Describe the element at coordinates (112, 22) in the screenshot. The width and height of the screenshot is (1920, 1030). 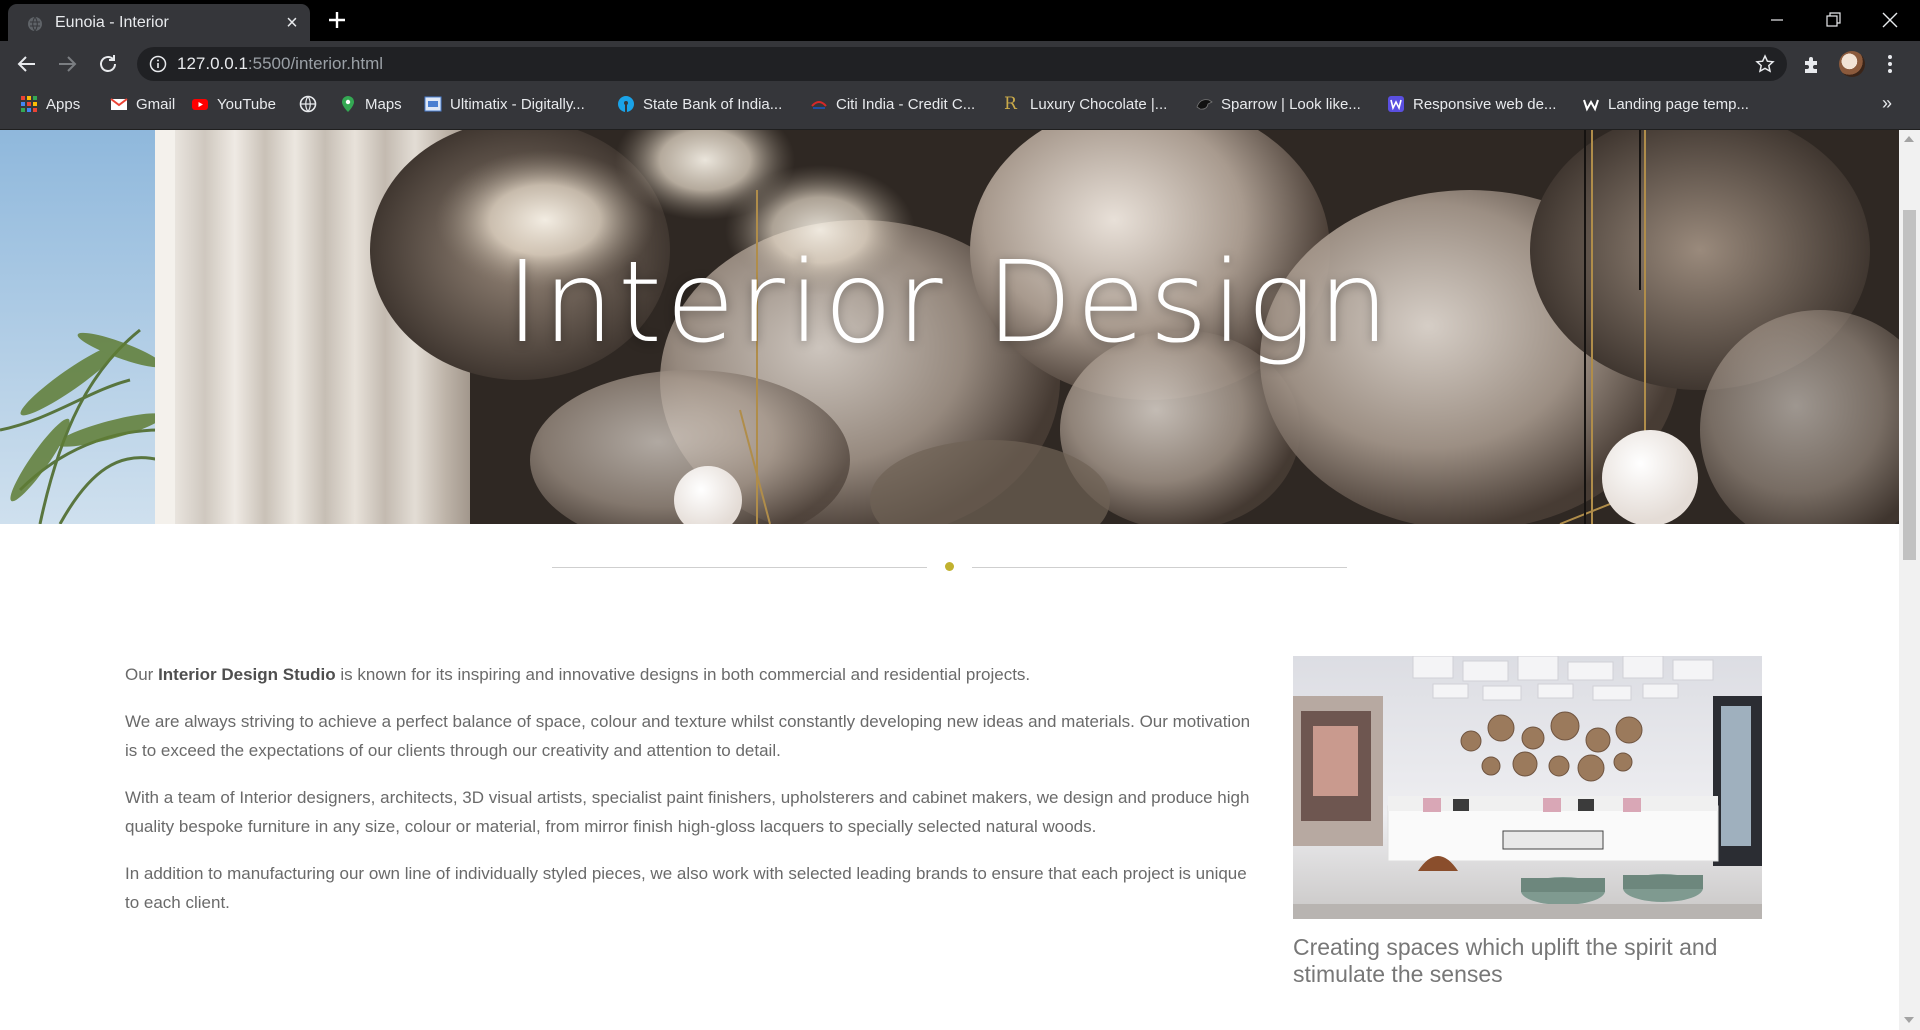
I see `tab-title: Eunoia - Interior` at that location.